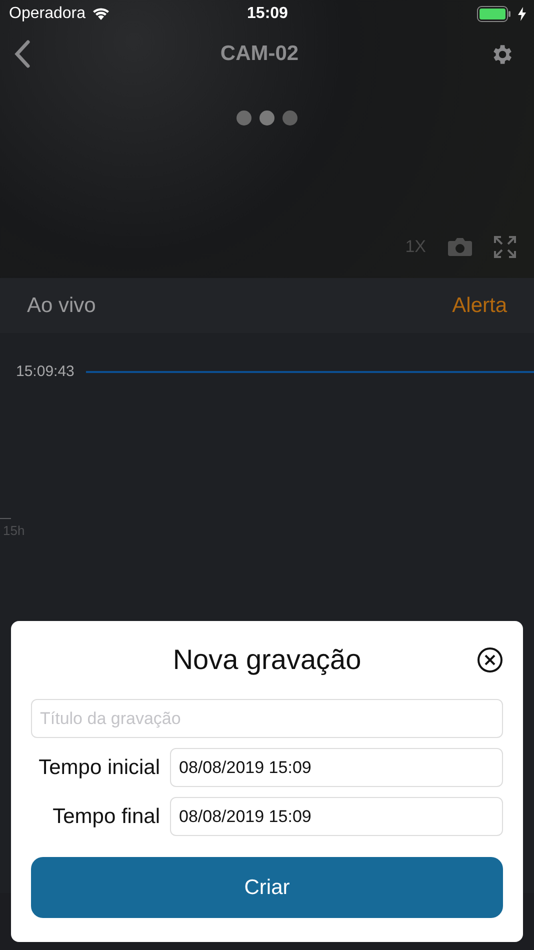  I want to click on current-time: 15:09:43, so click(45, 371).